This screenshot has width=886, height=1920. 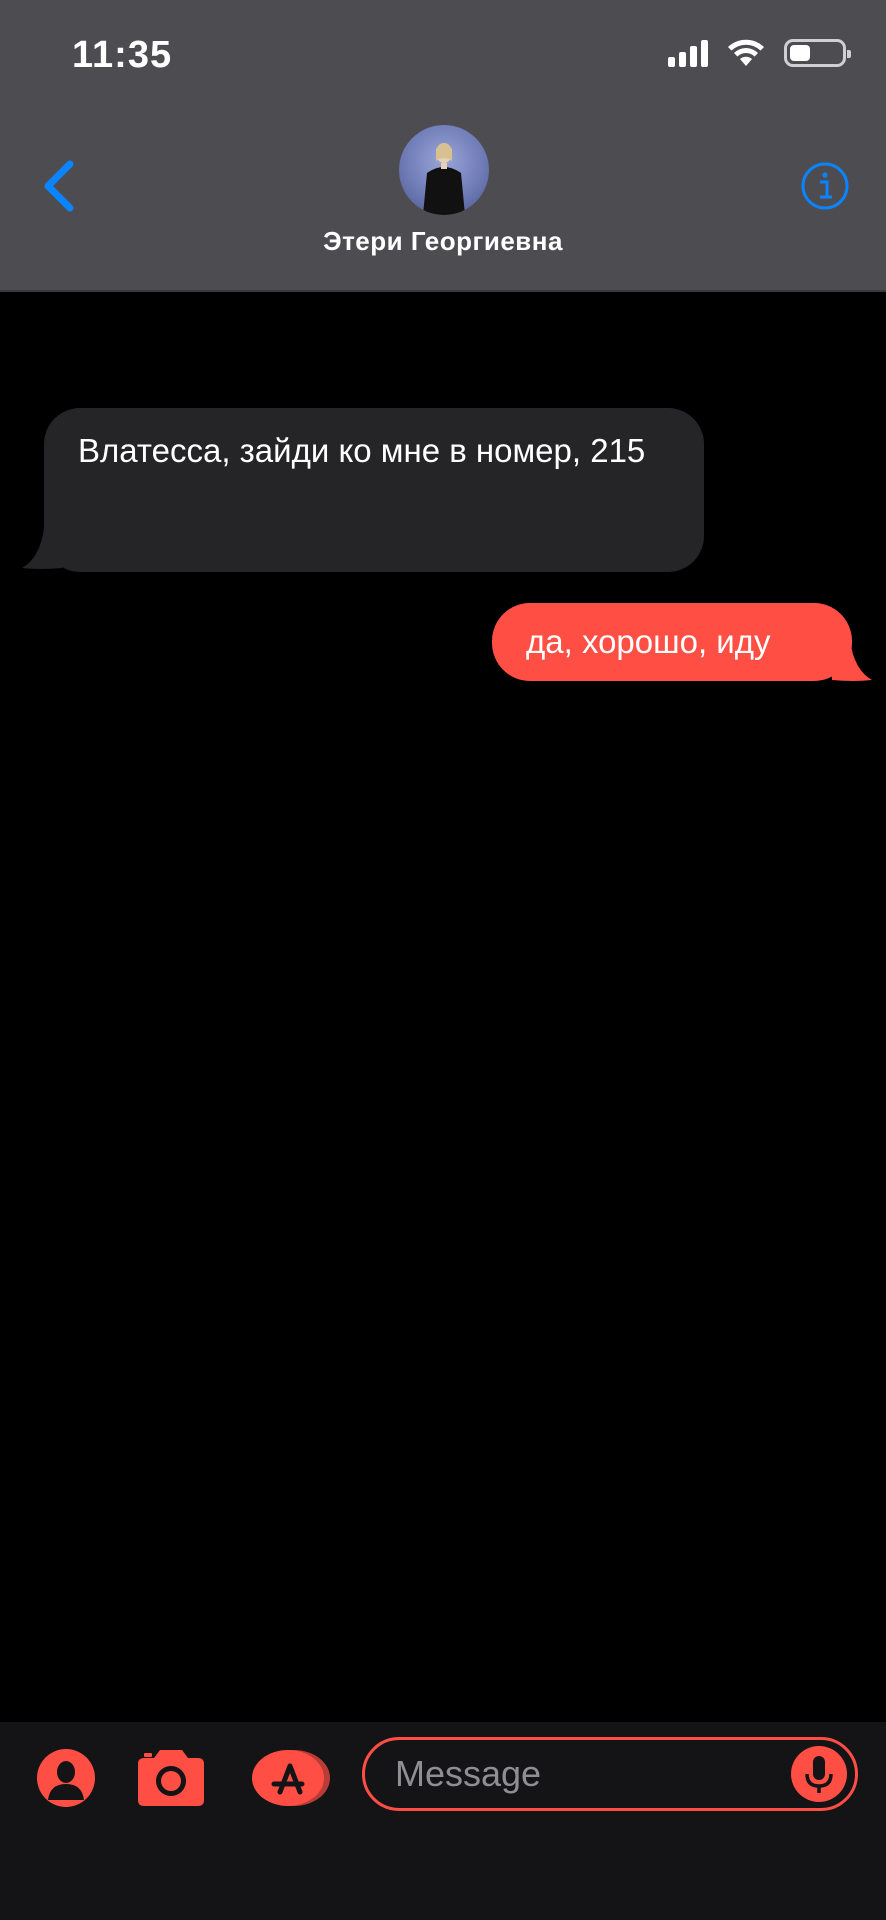 I want to click on status-time: 11:35, so click(x=122, y=55).